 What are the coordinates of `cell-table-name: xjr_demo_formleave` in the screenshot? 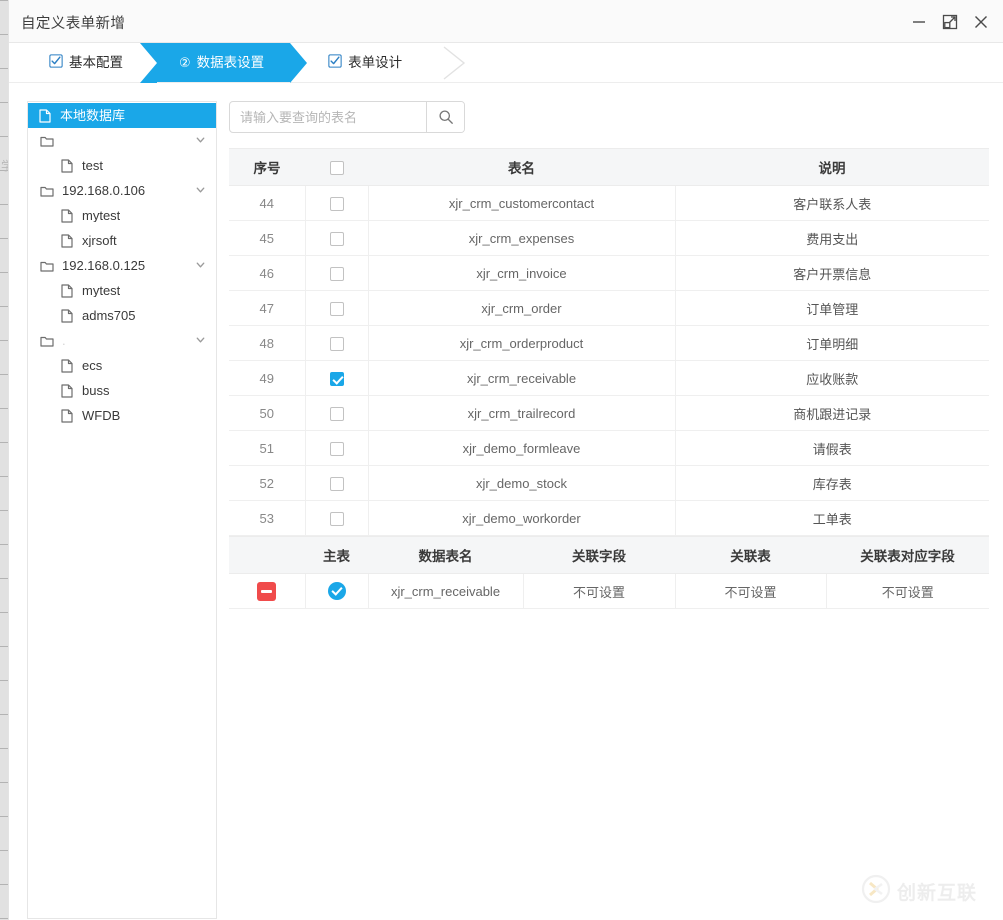 It's located at (521, 448).